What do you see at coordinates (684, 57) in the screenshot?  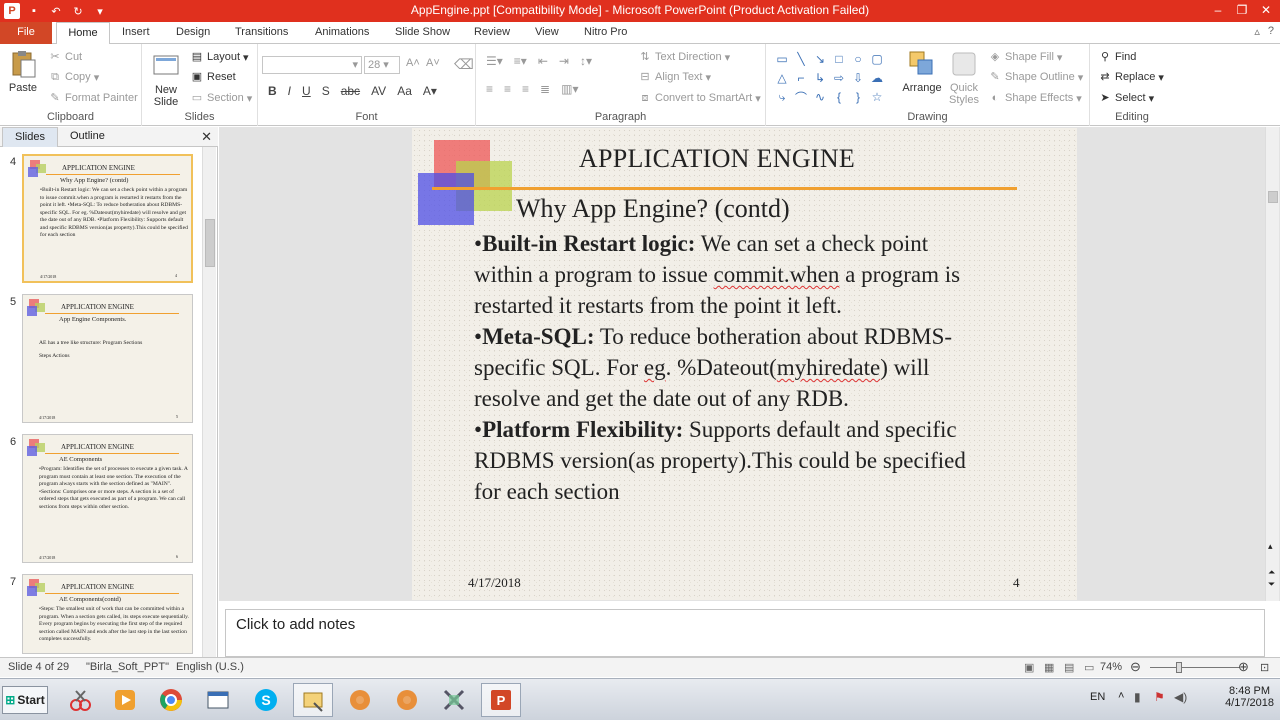 I see `text-direction-button: ⇅ Text Direction ▾` at bounding box center [684, 57].